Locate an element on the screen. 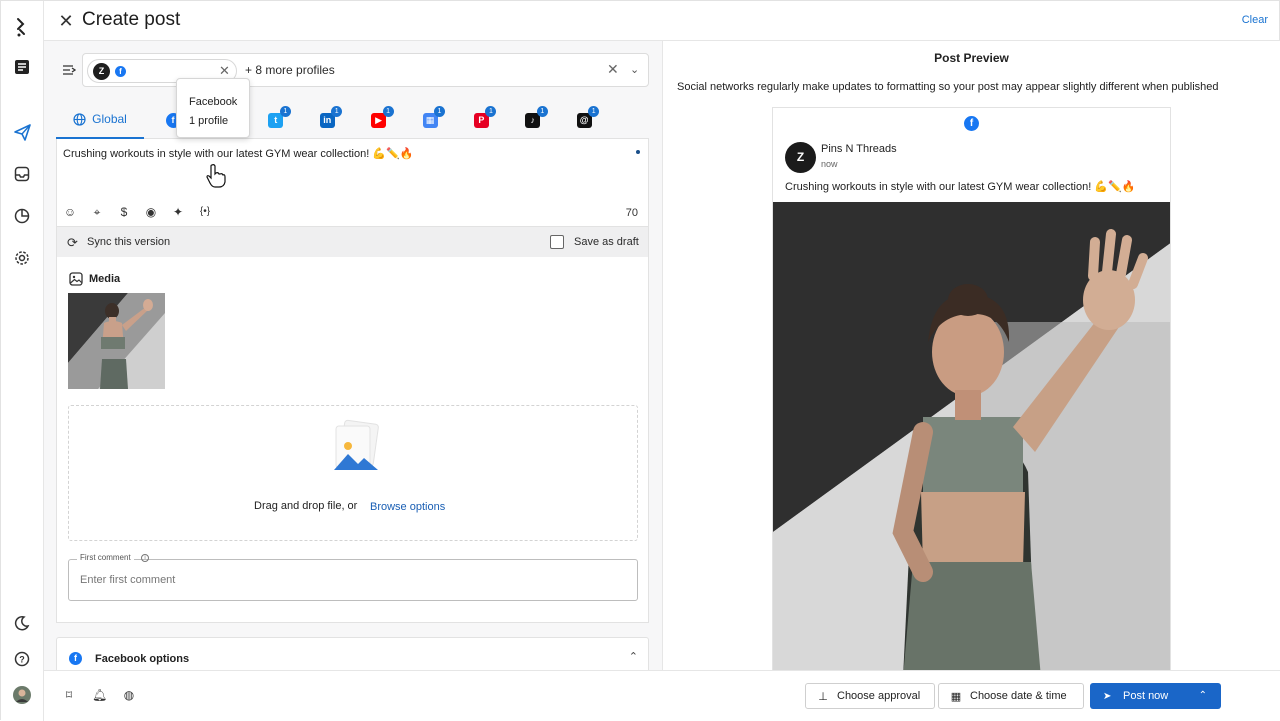 This screenshot has width=1280, height=721. profile-selector: Z f ✕ + 8 more profiles ✕ ⌄ is located at coordinates (365, 70).